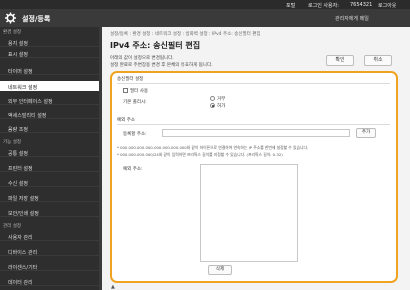 This screenshot has width=410, height=290. Describe the element at coordinates (12, 32) in the screenshot. I see `sidebar-section-environment: 환경 설정` at that location.